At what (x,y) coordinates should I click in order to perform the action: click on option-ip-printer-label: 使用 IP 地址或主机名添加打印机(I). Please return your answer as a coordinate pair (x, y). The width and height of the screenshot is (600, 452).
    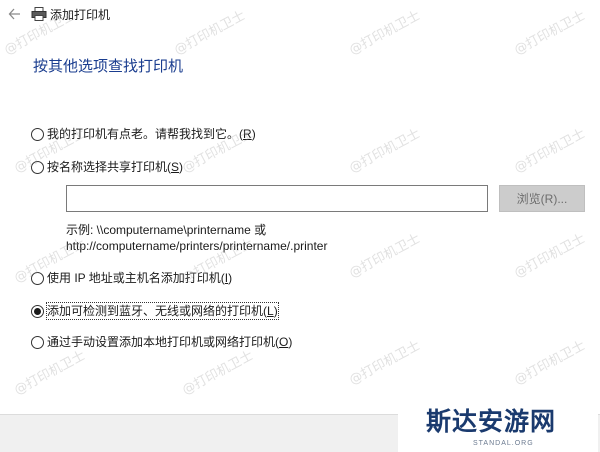
    Looking at the image, I should click on (140, 278).